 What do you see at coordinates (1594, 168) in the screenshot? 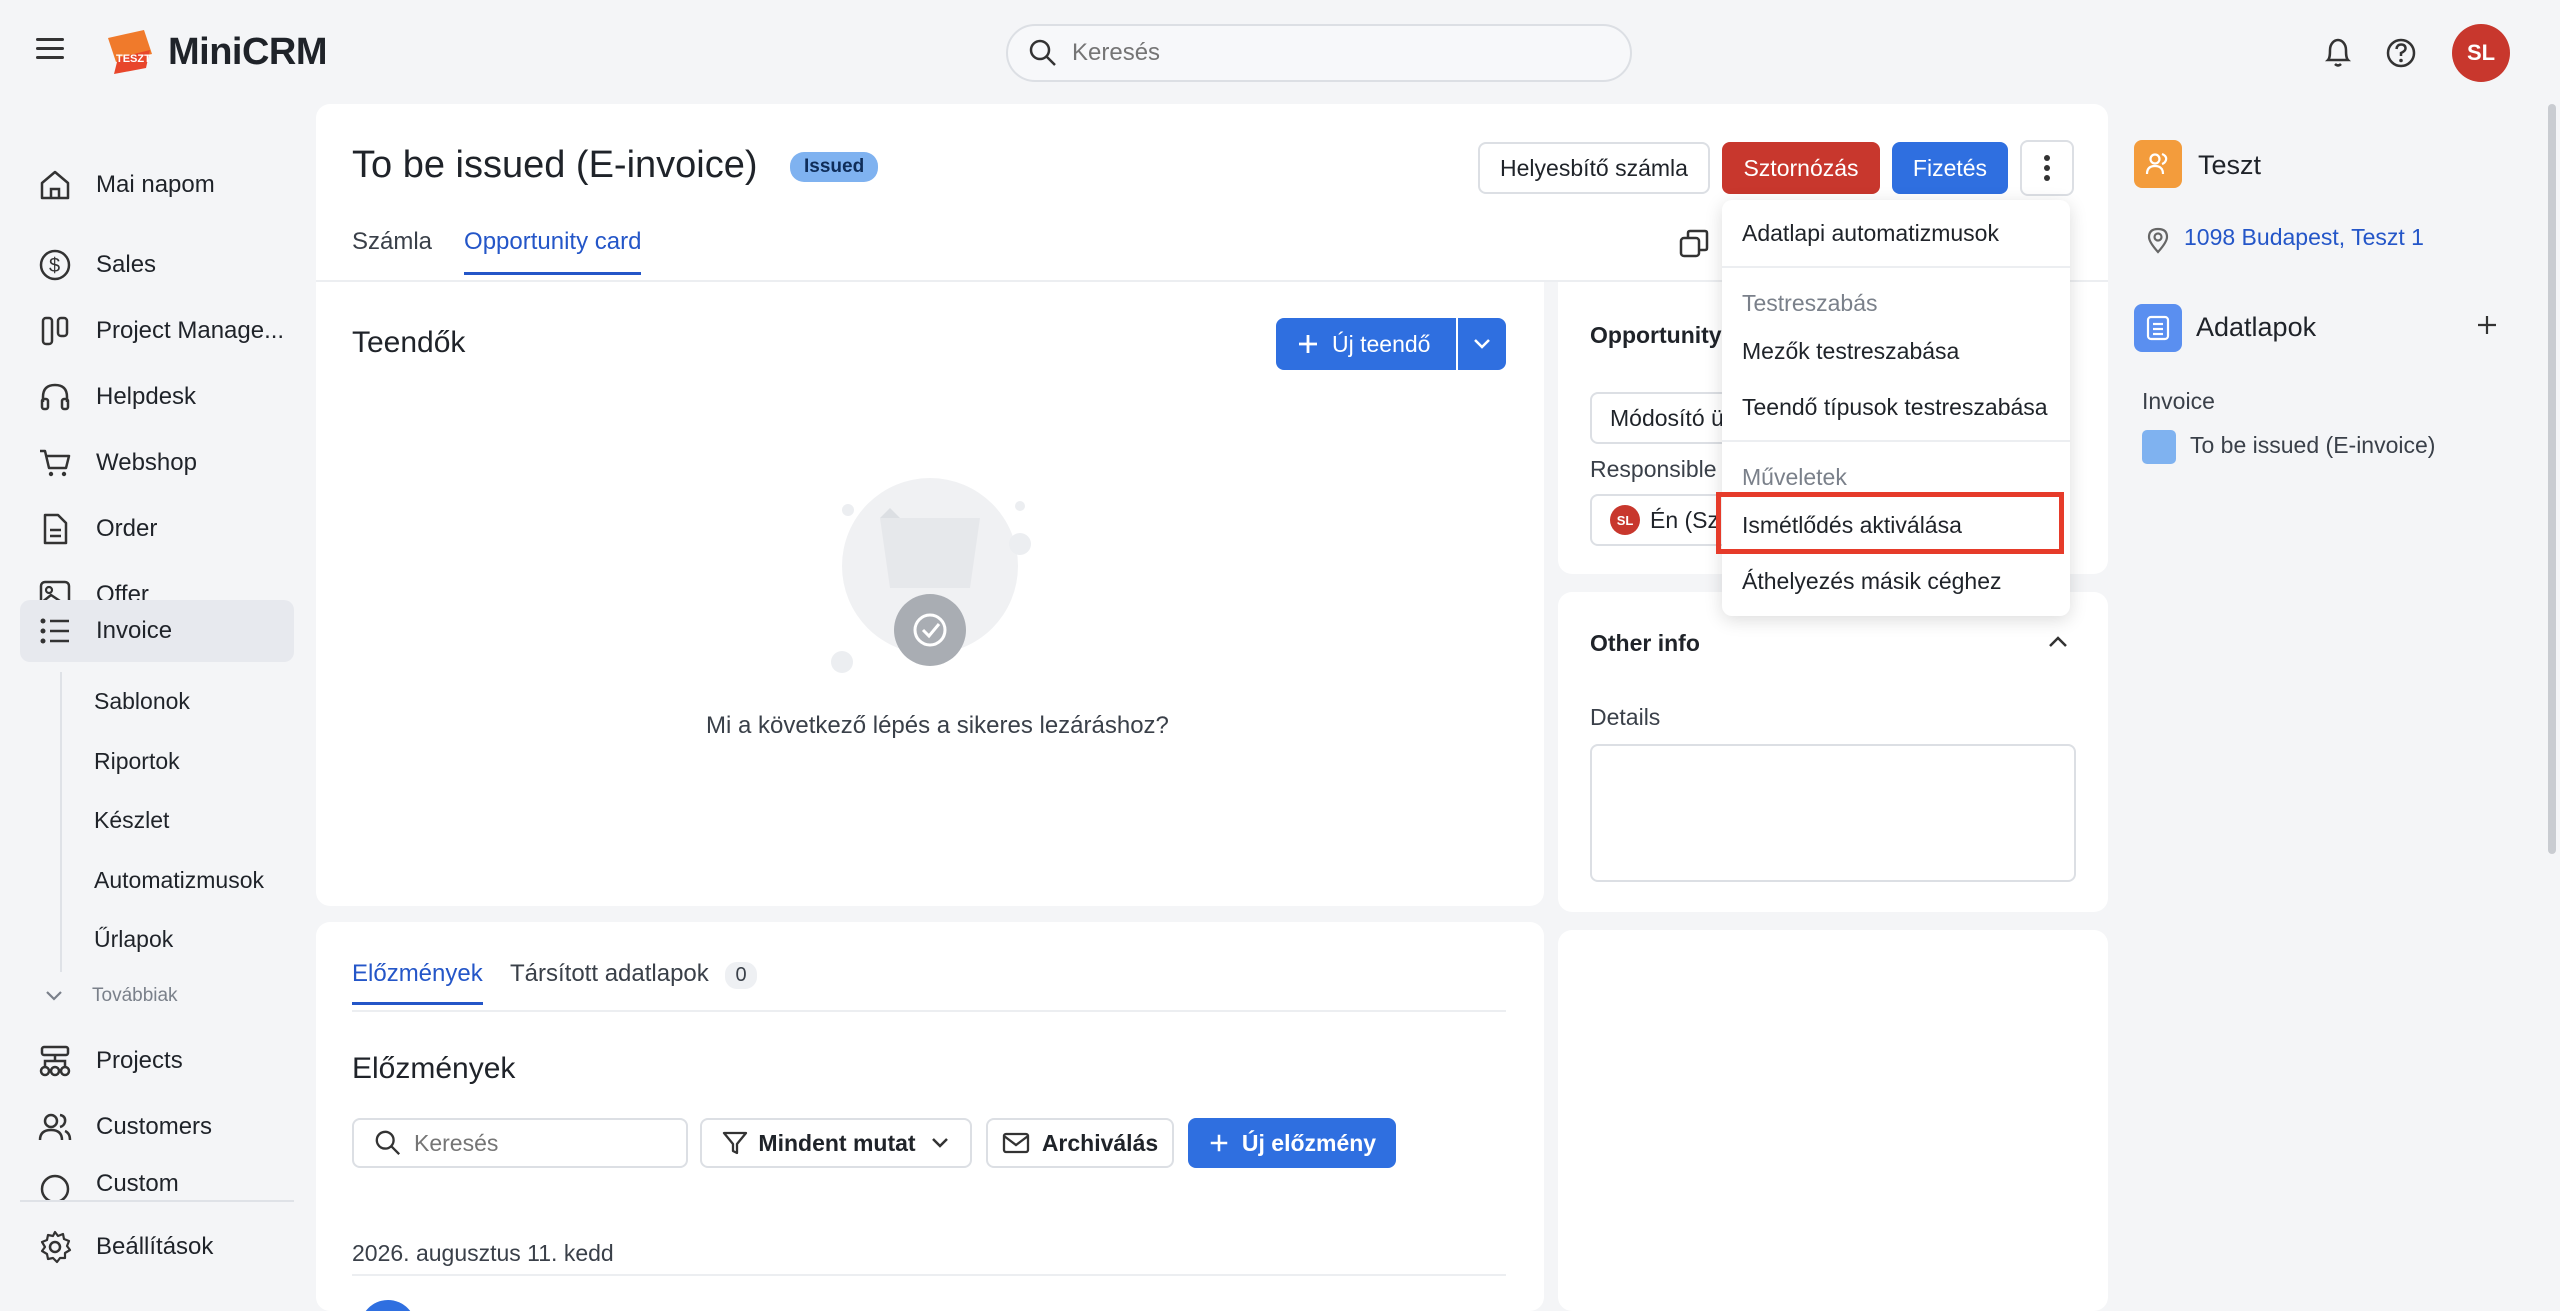
I see `corrective-invoice-button: Helyesbítő számla` at bounding box center [1594, 168].